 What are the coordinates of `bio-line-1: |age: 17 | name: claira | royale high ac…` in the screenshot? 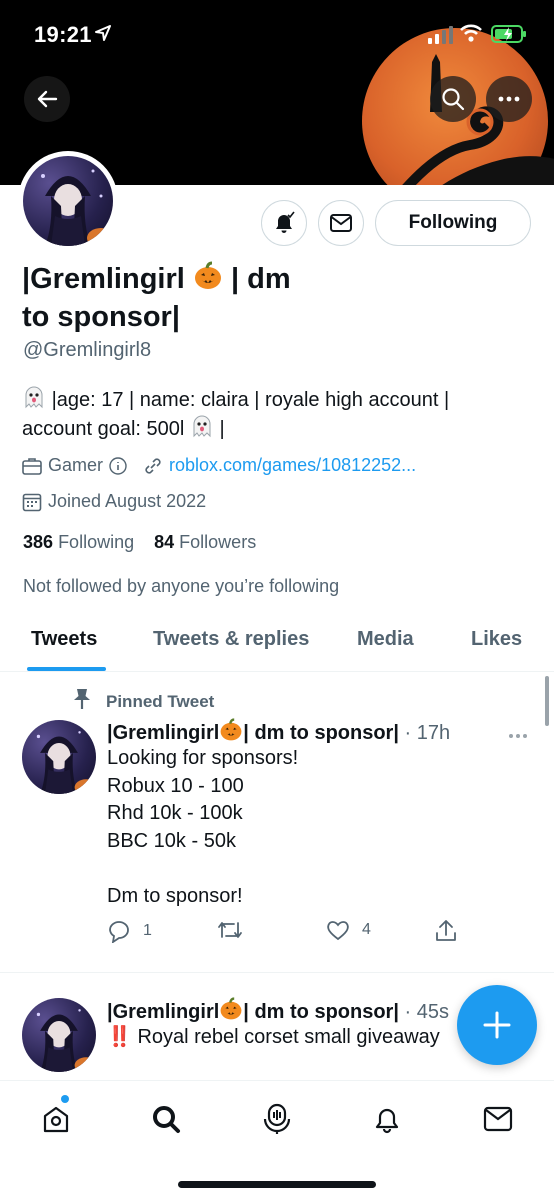 It's located at (250, 400).